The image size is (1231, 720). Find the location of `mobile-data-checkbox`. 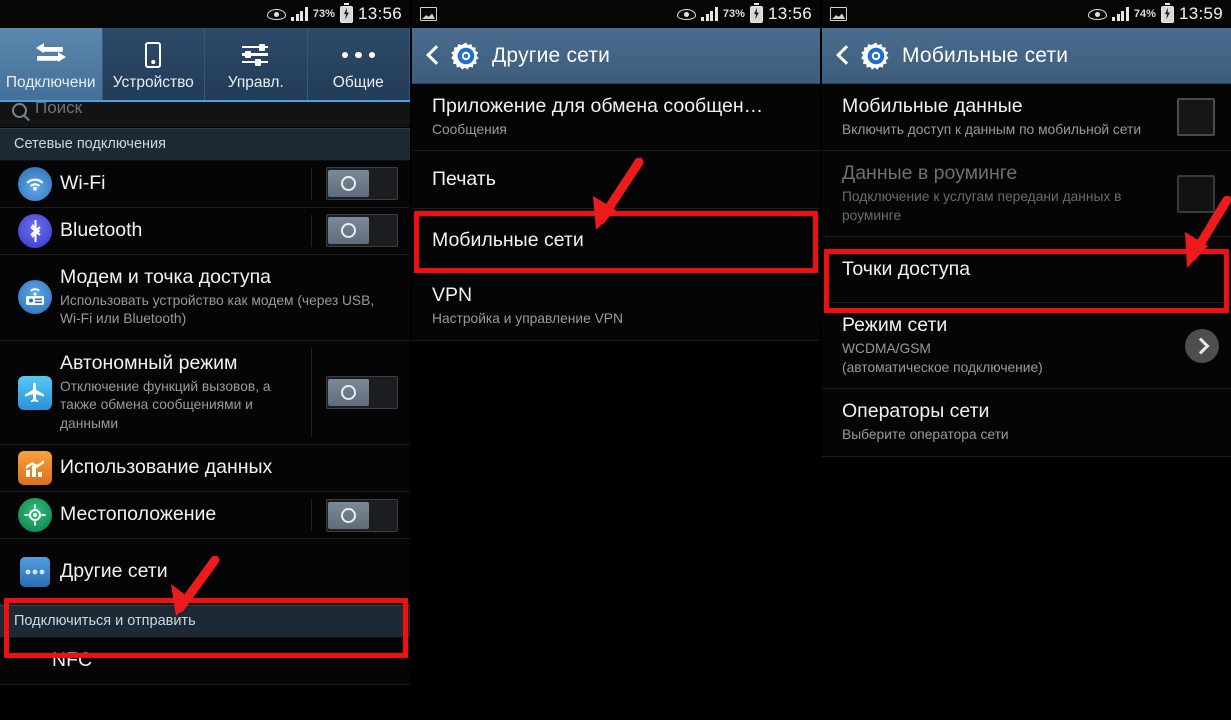

mobile-data-checkbox is located at coordinates (1196, 117).